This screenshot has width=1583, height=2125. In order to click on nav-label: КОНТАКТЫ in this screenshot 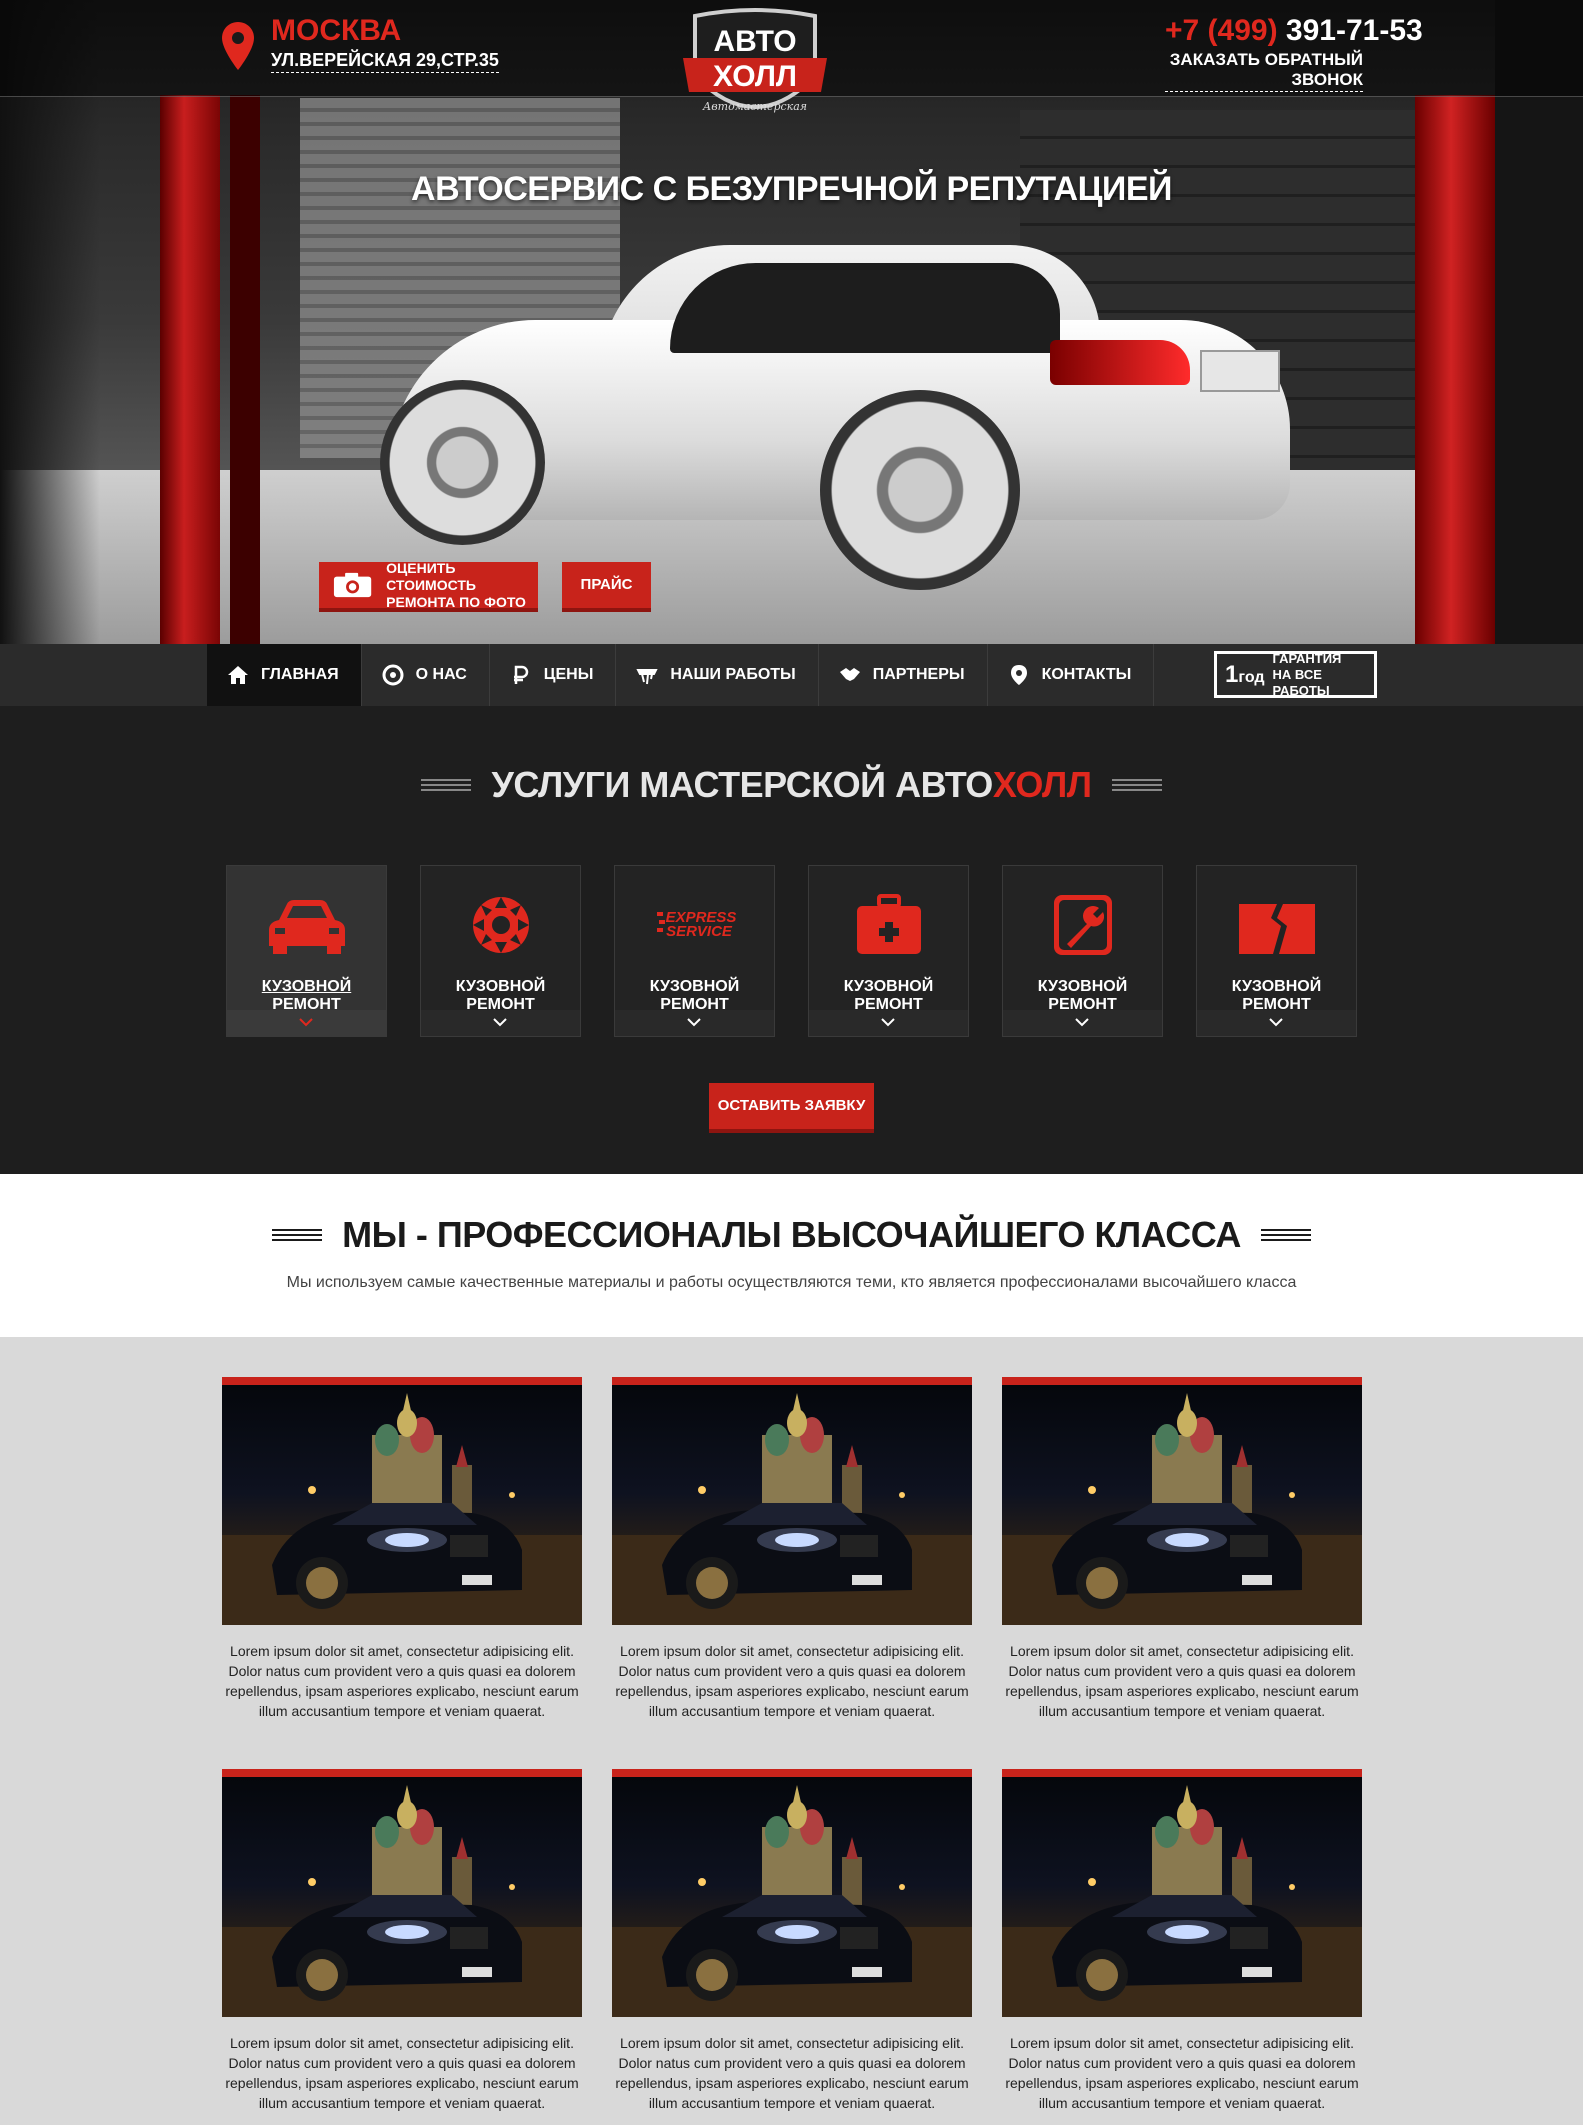, I will do `click(1086, 674)`.